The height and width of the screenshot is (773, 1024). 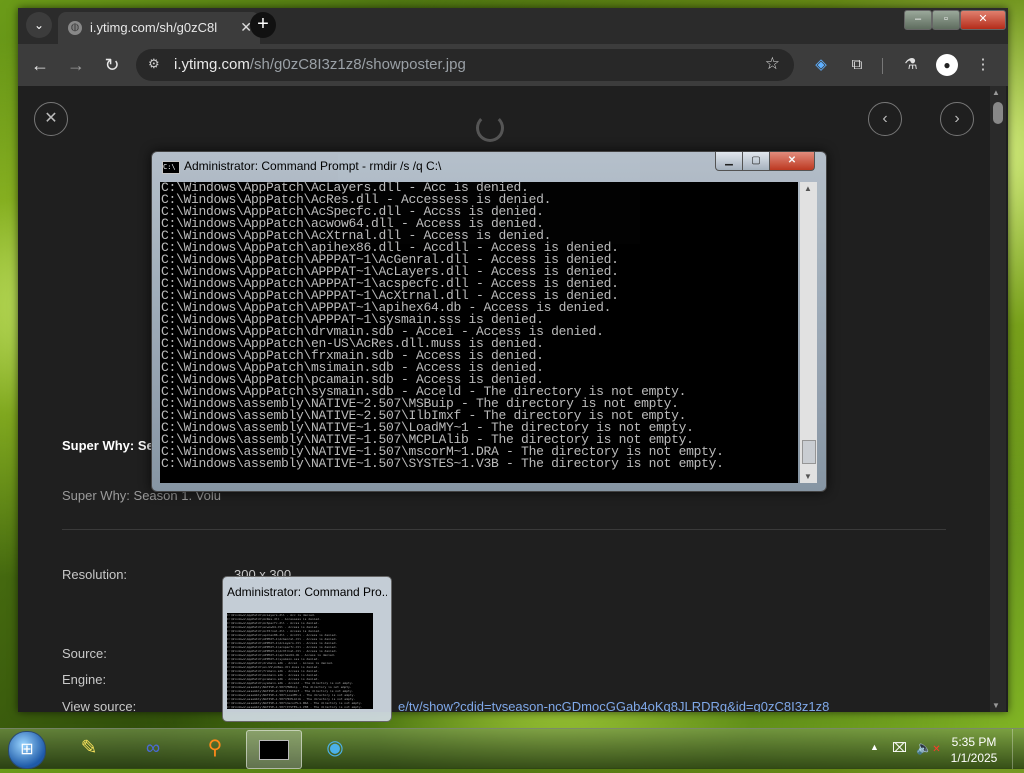 What do you see at coordinates (335, 748) in the screenshot?
I see `browser-app-icon: ◉` at bounding box center [335, 748].